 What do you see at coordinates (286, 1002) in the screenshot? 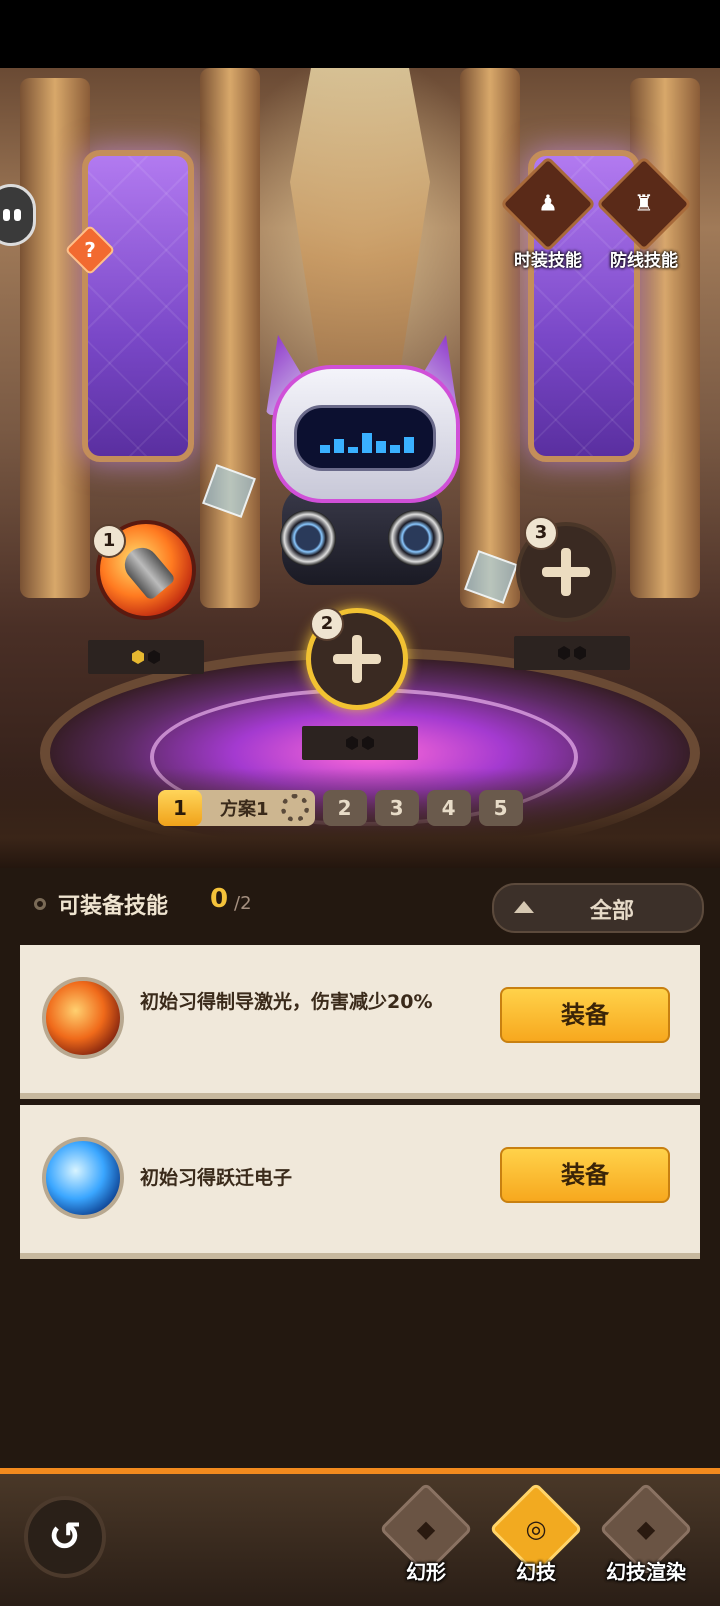
I see `skill-description: 初始习得制导激光，伤害减少20%` at bounding box center [286, 1002].